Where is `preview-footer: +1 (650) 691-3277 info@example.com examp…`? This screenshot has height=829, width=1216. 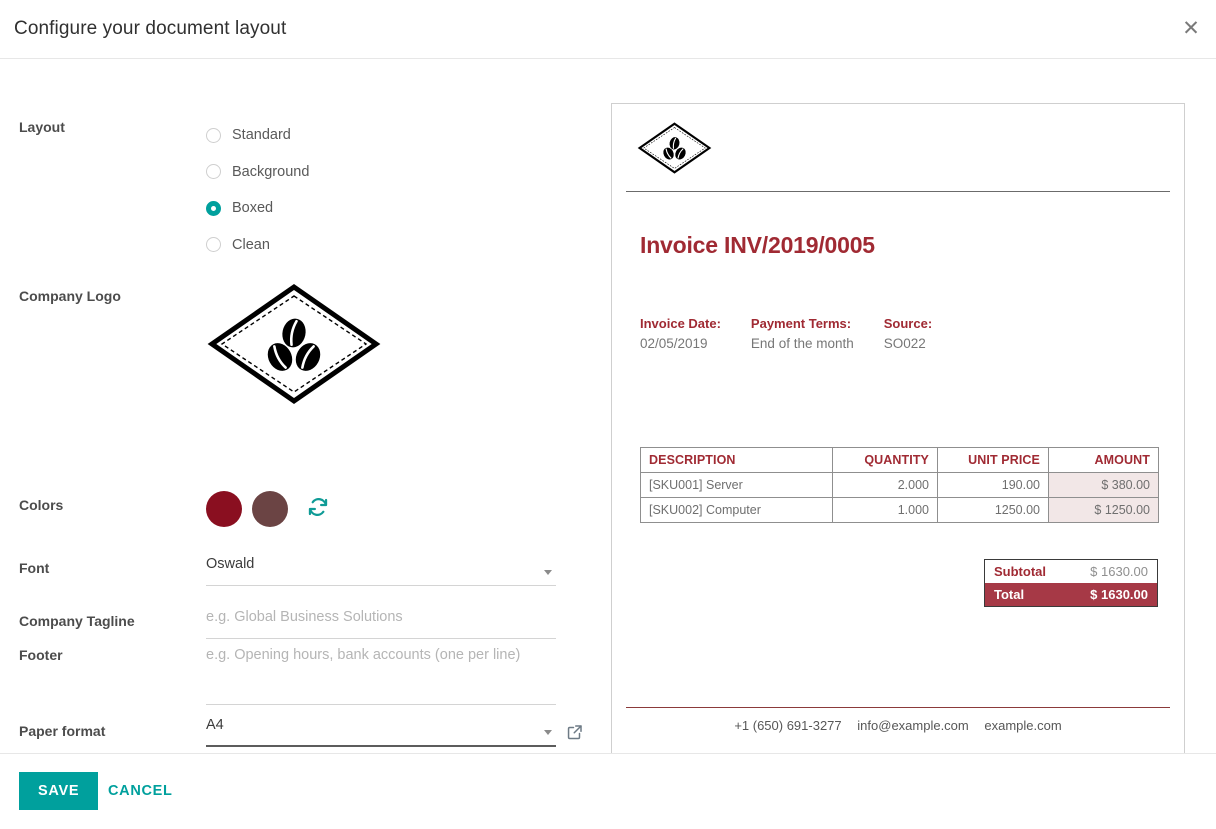 preview-footer: +1 (650) 691-3277 info@example.com examp… is located at coordinates (898, 720).